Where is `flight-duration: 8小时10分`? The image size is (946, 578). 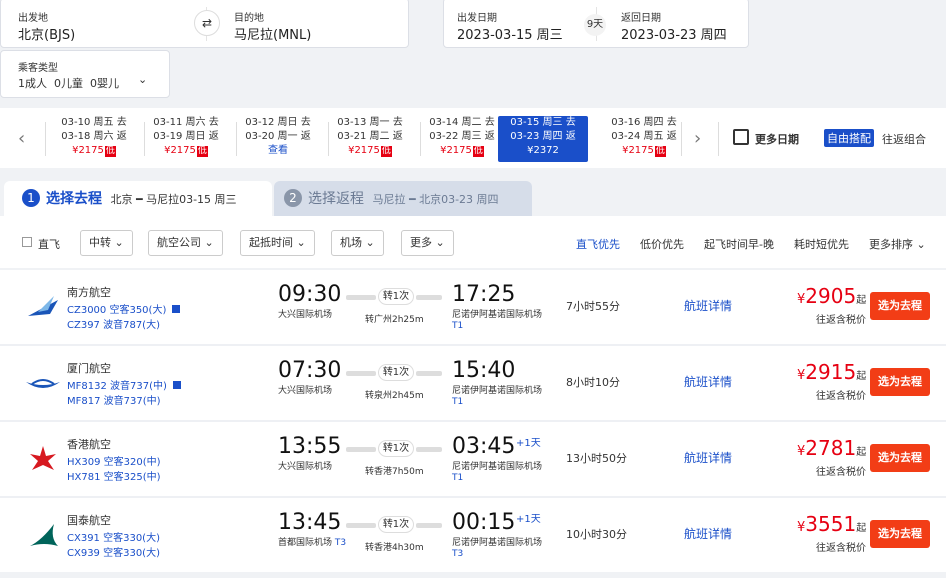 flight-duration: 8小时10分 is located at coordinates (593, 382).